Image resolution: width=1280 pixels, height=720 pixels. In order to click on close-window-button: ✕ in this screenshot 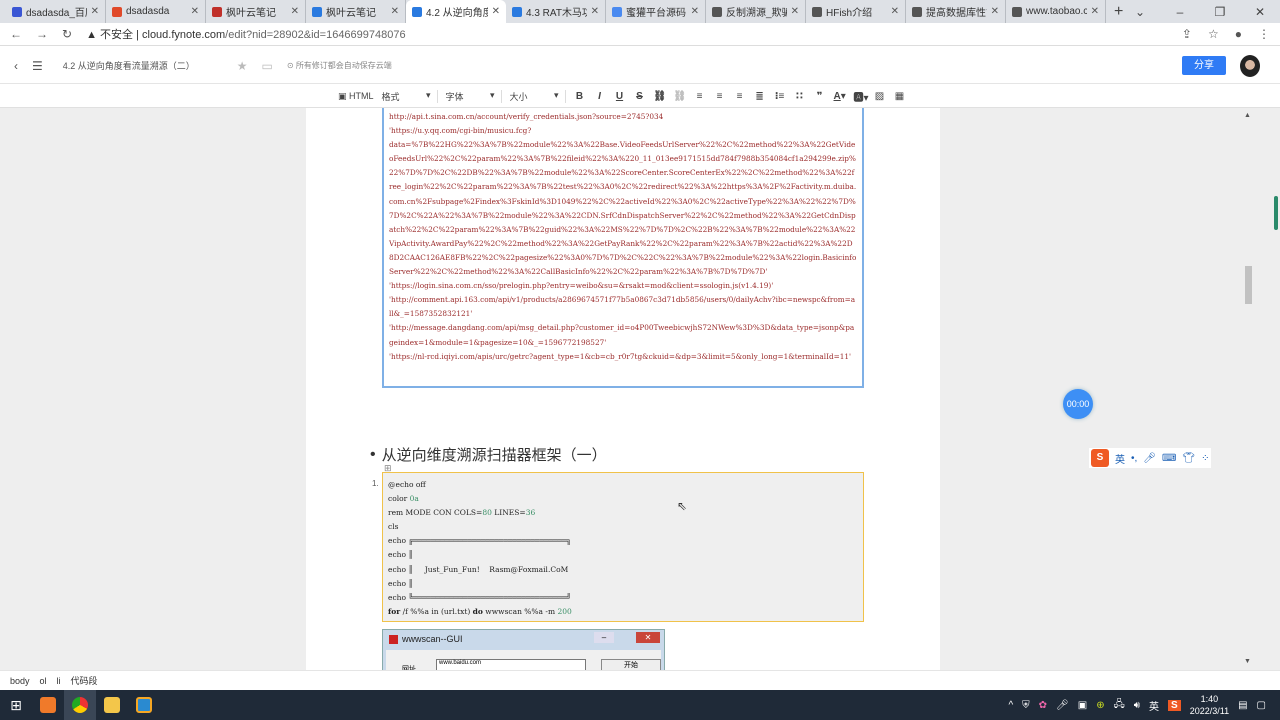, I will do `click(1260, 12)`.